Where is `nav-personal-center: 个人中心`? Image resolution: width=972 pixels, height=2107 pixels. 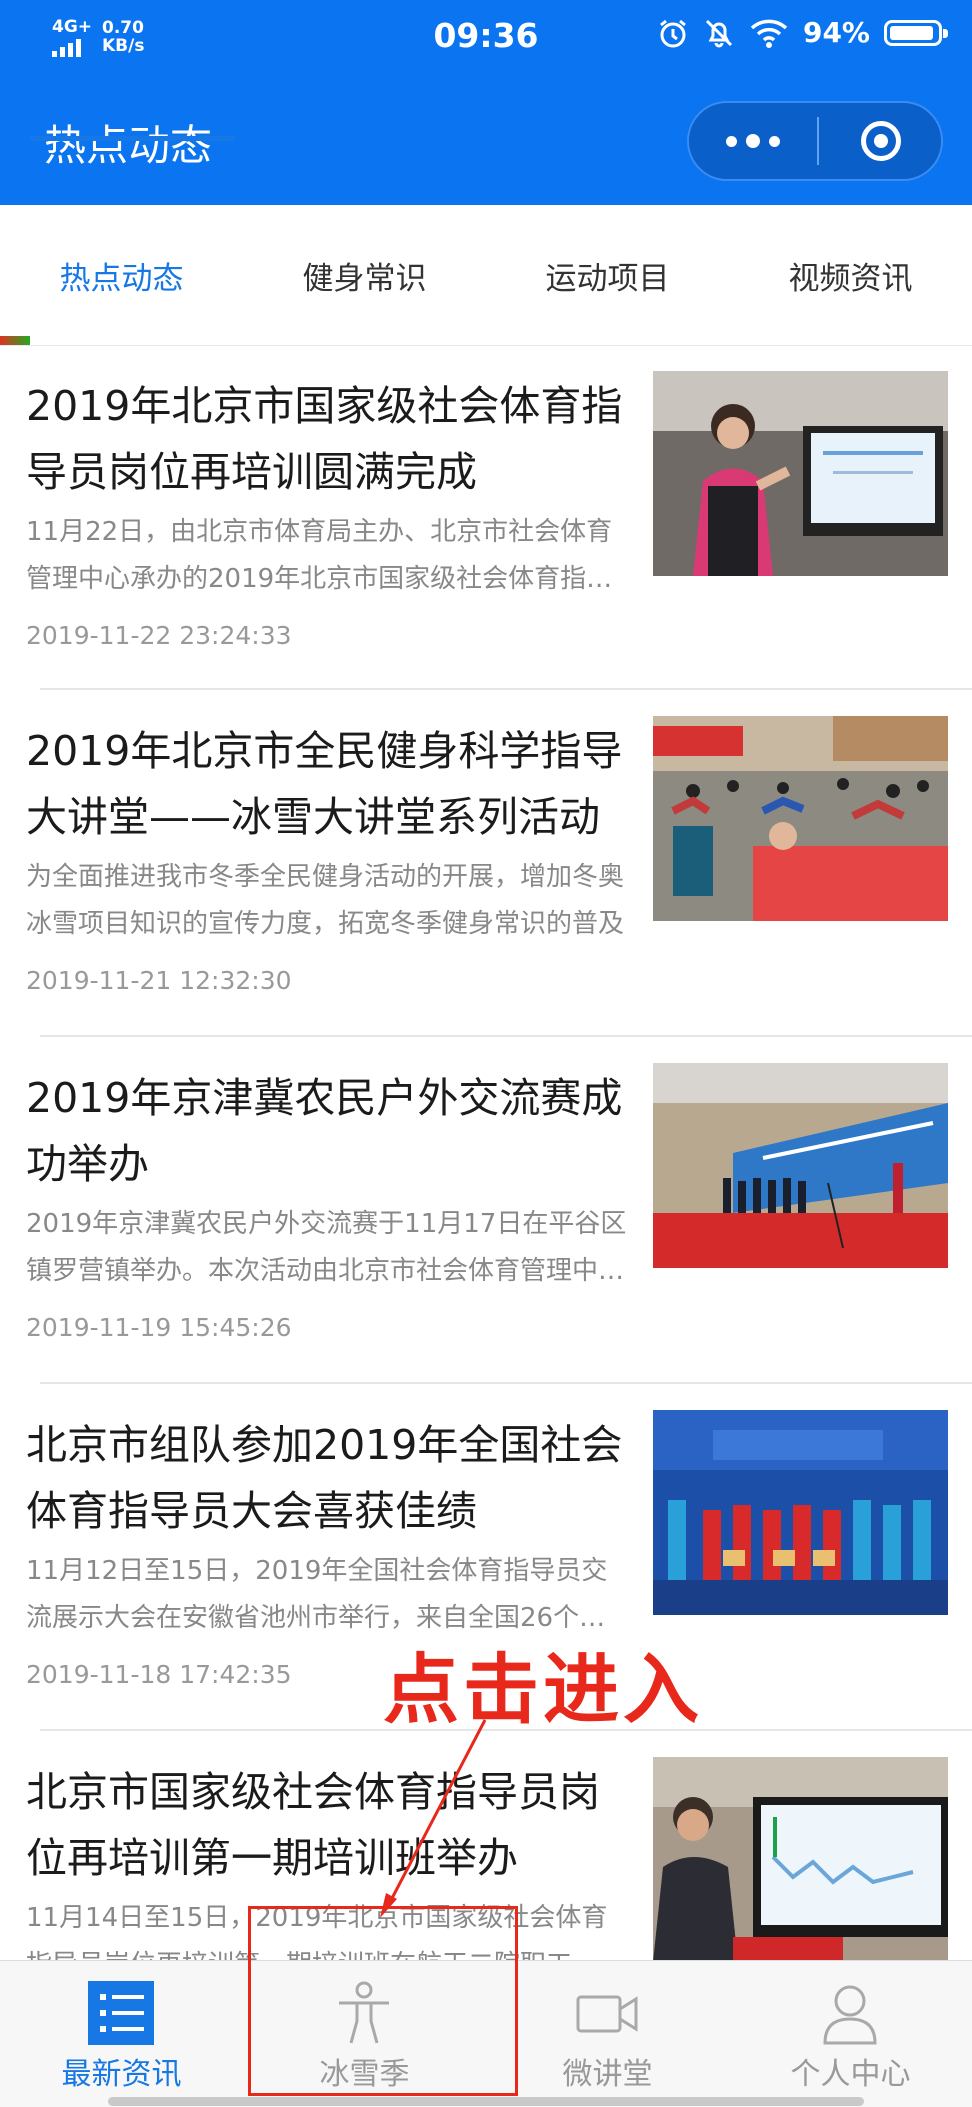
nav-personal-center: 个人中心 is located at coordinates (850, 2034).